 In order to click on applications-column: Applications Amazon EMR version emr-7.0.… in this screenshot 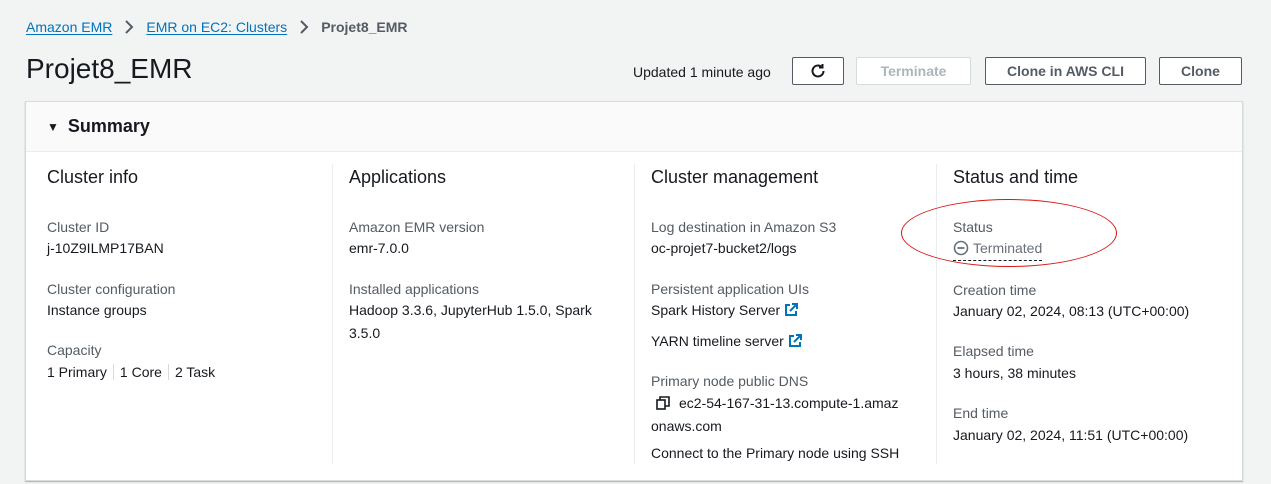, I will do `click(489, 314)`.